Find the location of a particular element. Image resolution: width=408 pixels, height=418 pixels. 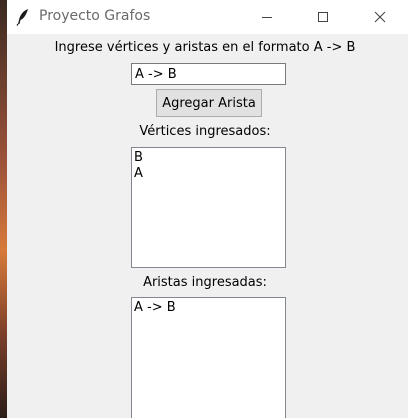

list-item: B is located at coordinates (208, 158).